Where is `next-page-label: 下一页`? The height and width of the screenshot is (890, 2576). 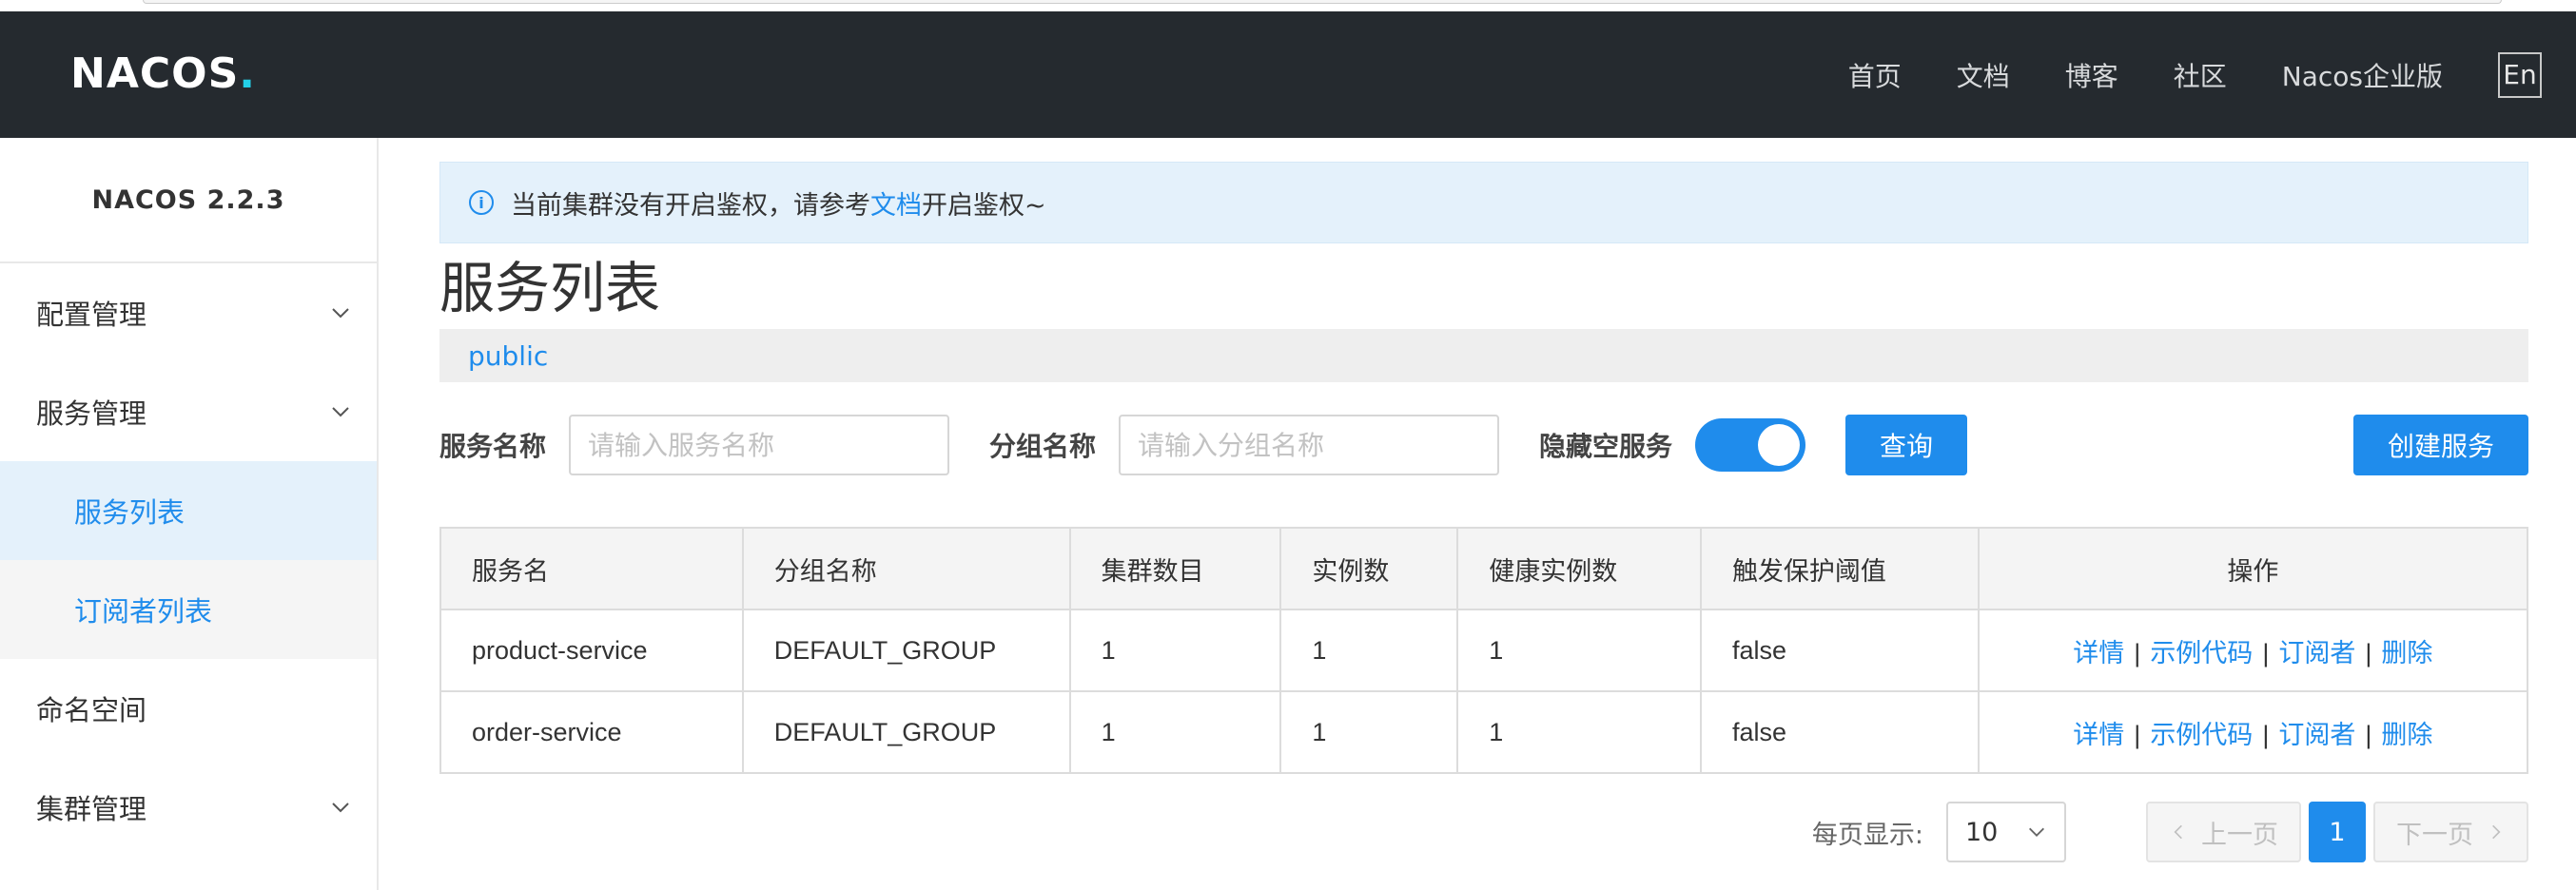 next-page-label: 下一页 is located at coordinates (2434, 835).